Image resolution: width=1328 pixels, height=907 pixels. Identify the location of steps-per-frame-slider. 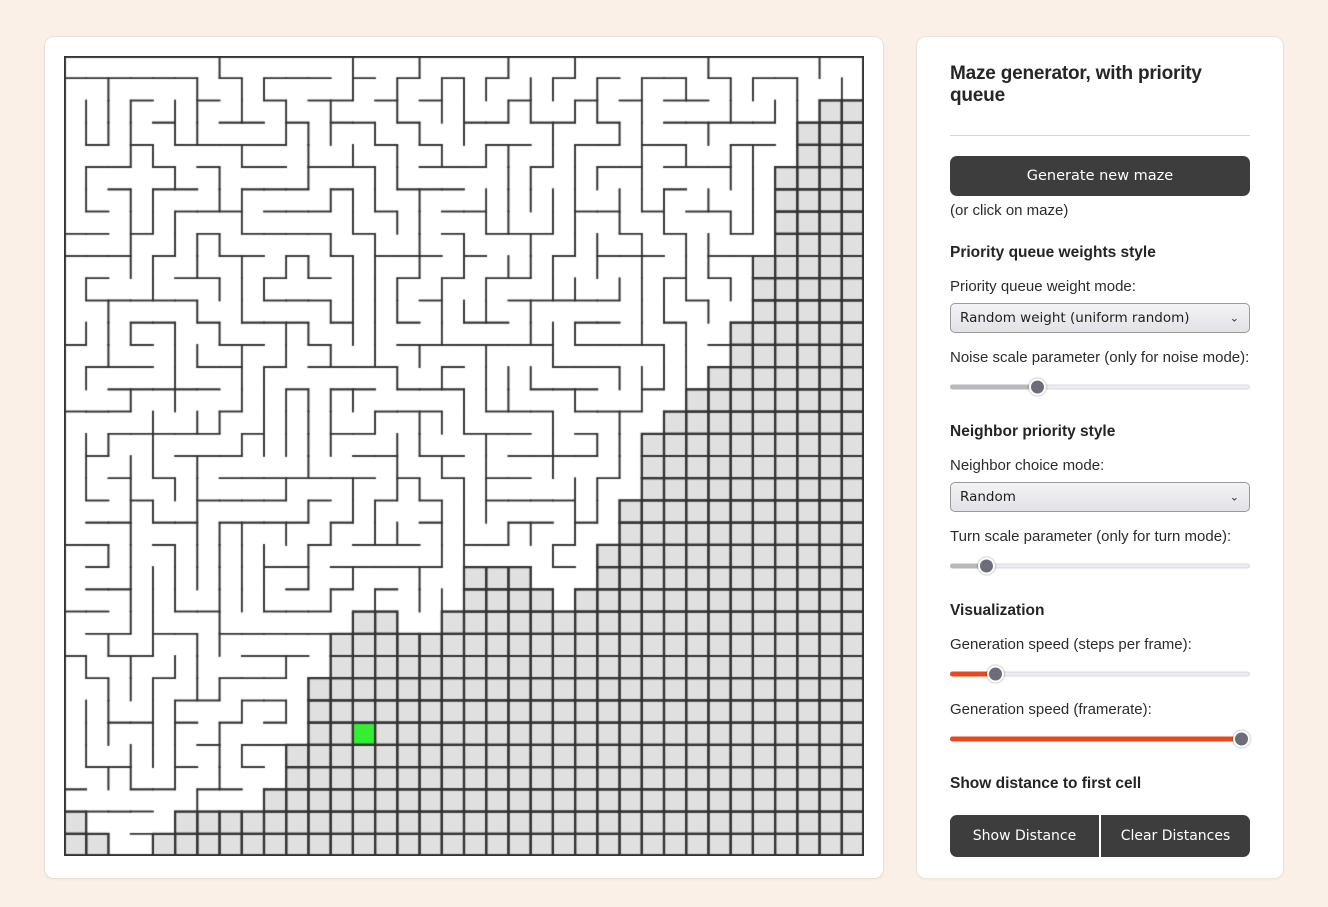
(1100, 674).